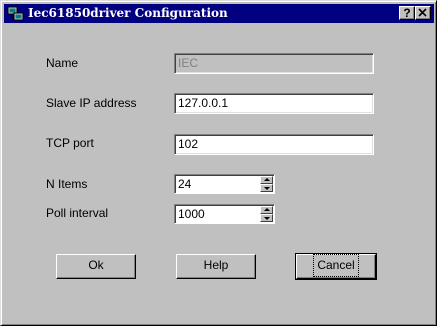  I want to click on name-label: Name, so click(62, 63).